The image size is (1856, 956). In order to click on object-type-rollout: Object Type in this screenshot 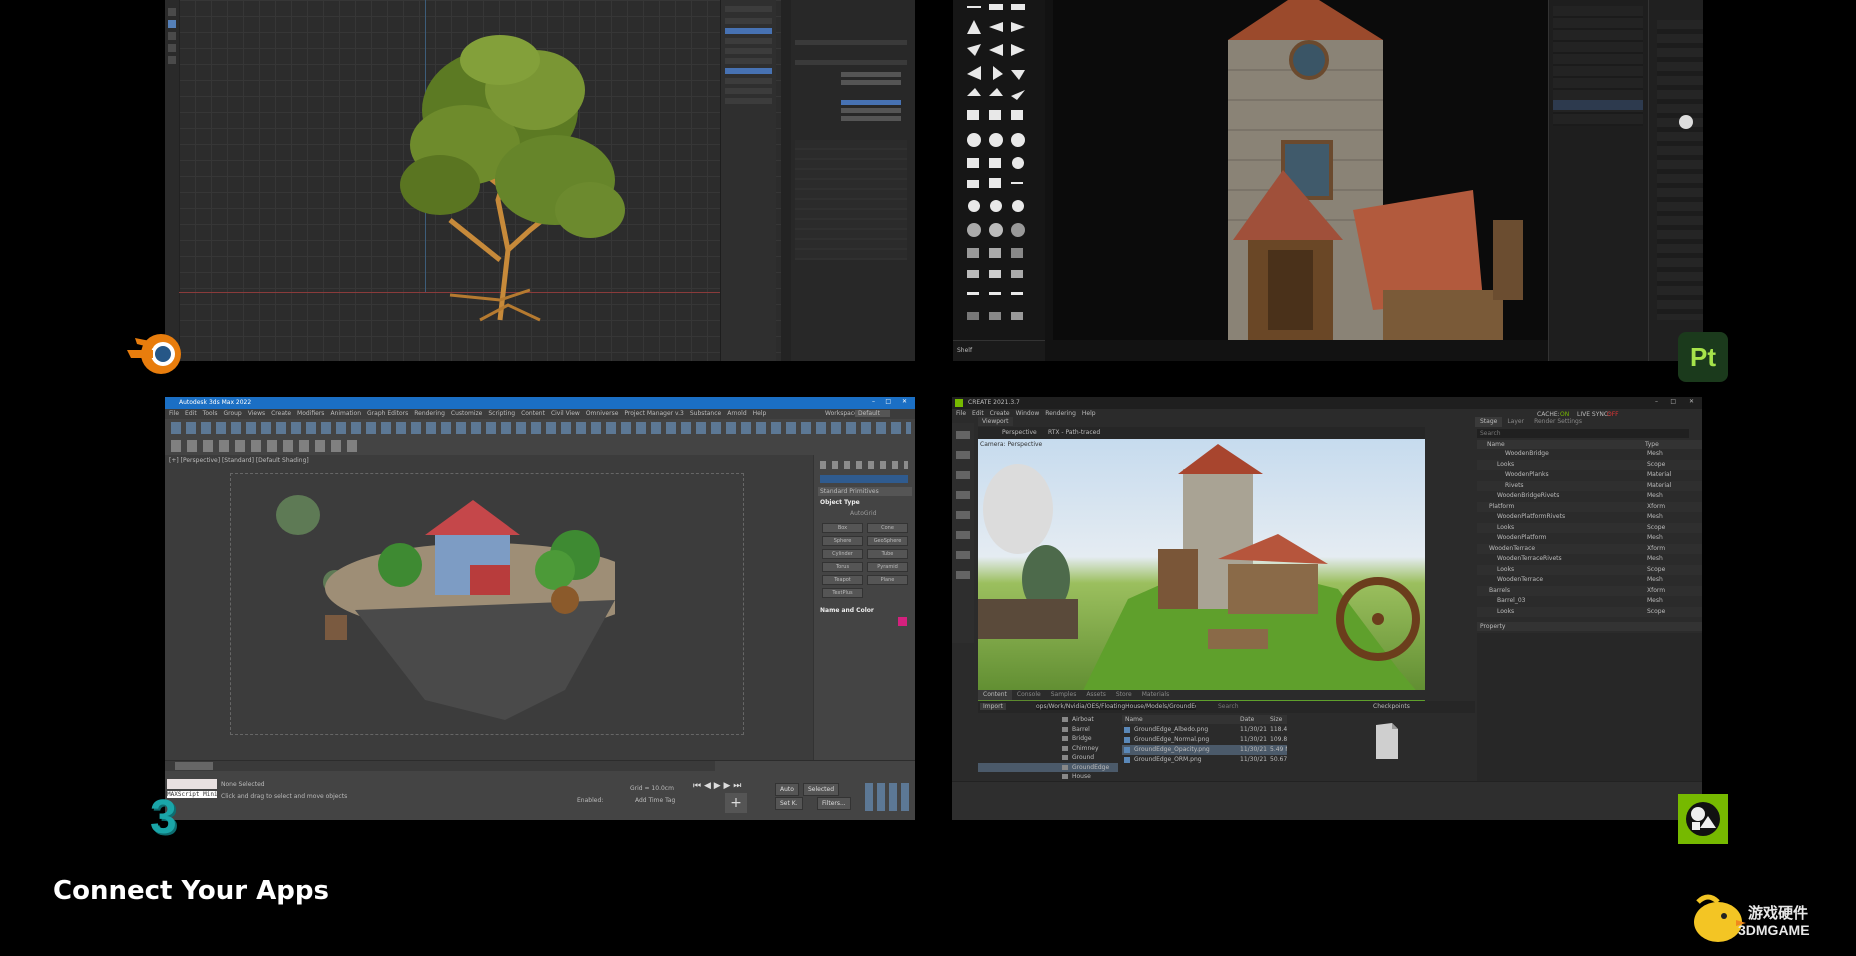, I will do `click(840, 502)`.